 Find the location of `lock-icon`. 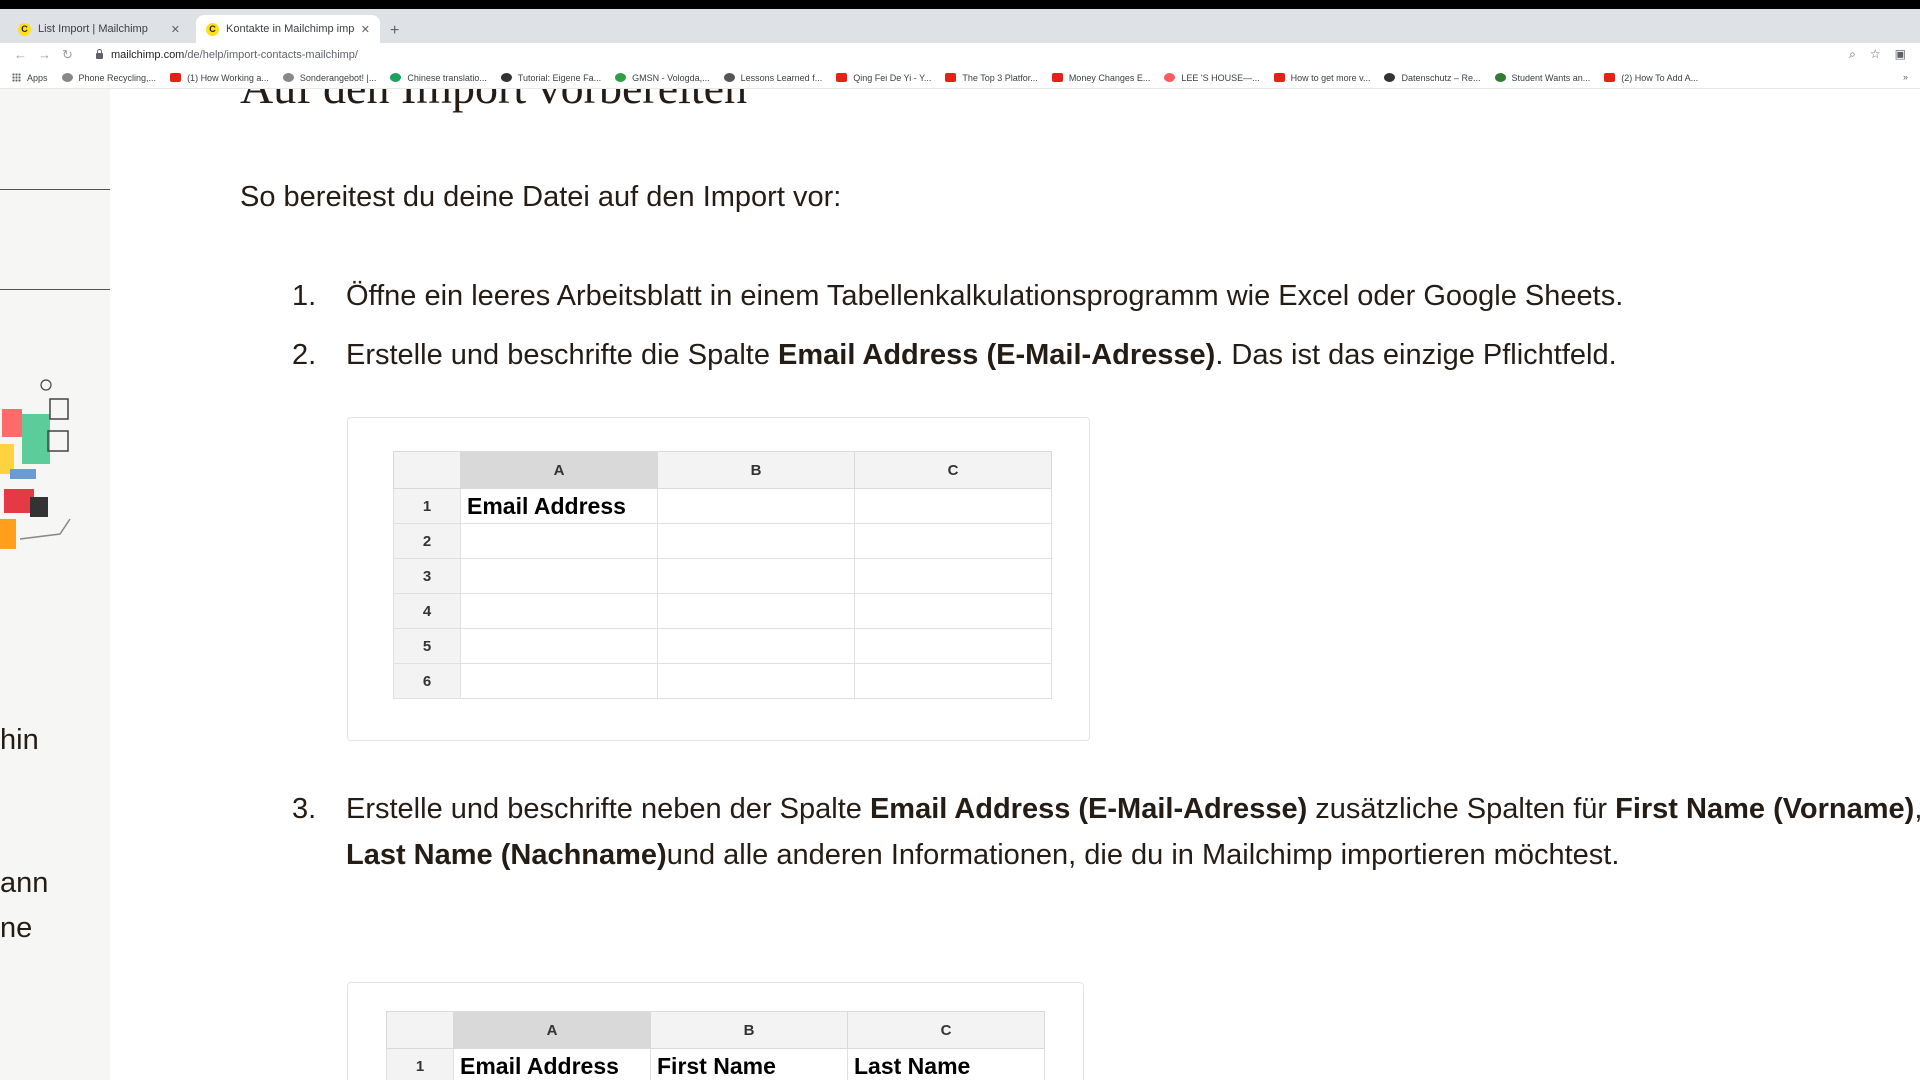

lock-icon is located at coordinates (99, 54).